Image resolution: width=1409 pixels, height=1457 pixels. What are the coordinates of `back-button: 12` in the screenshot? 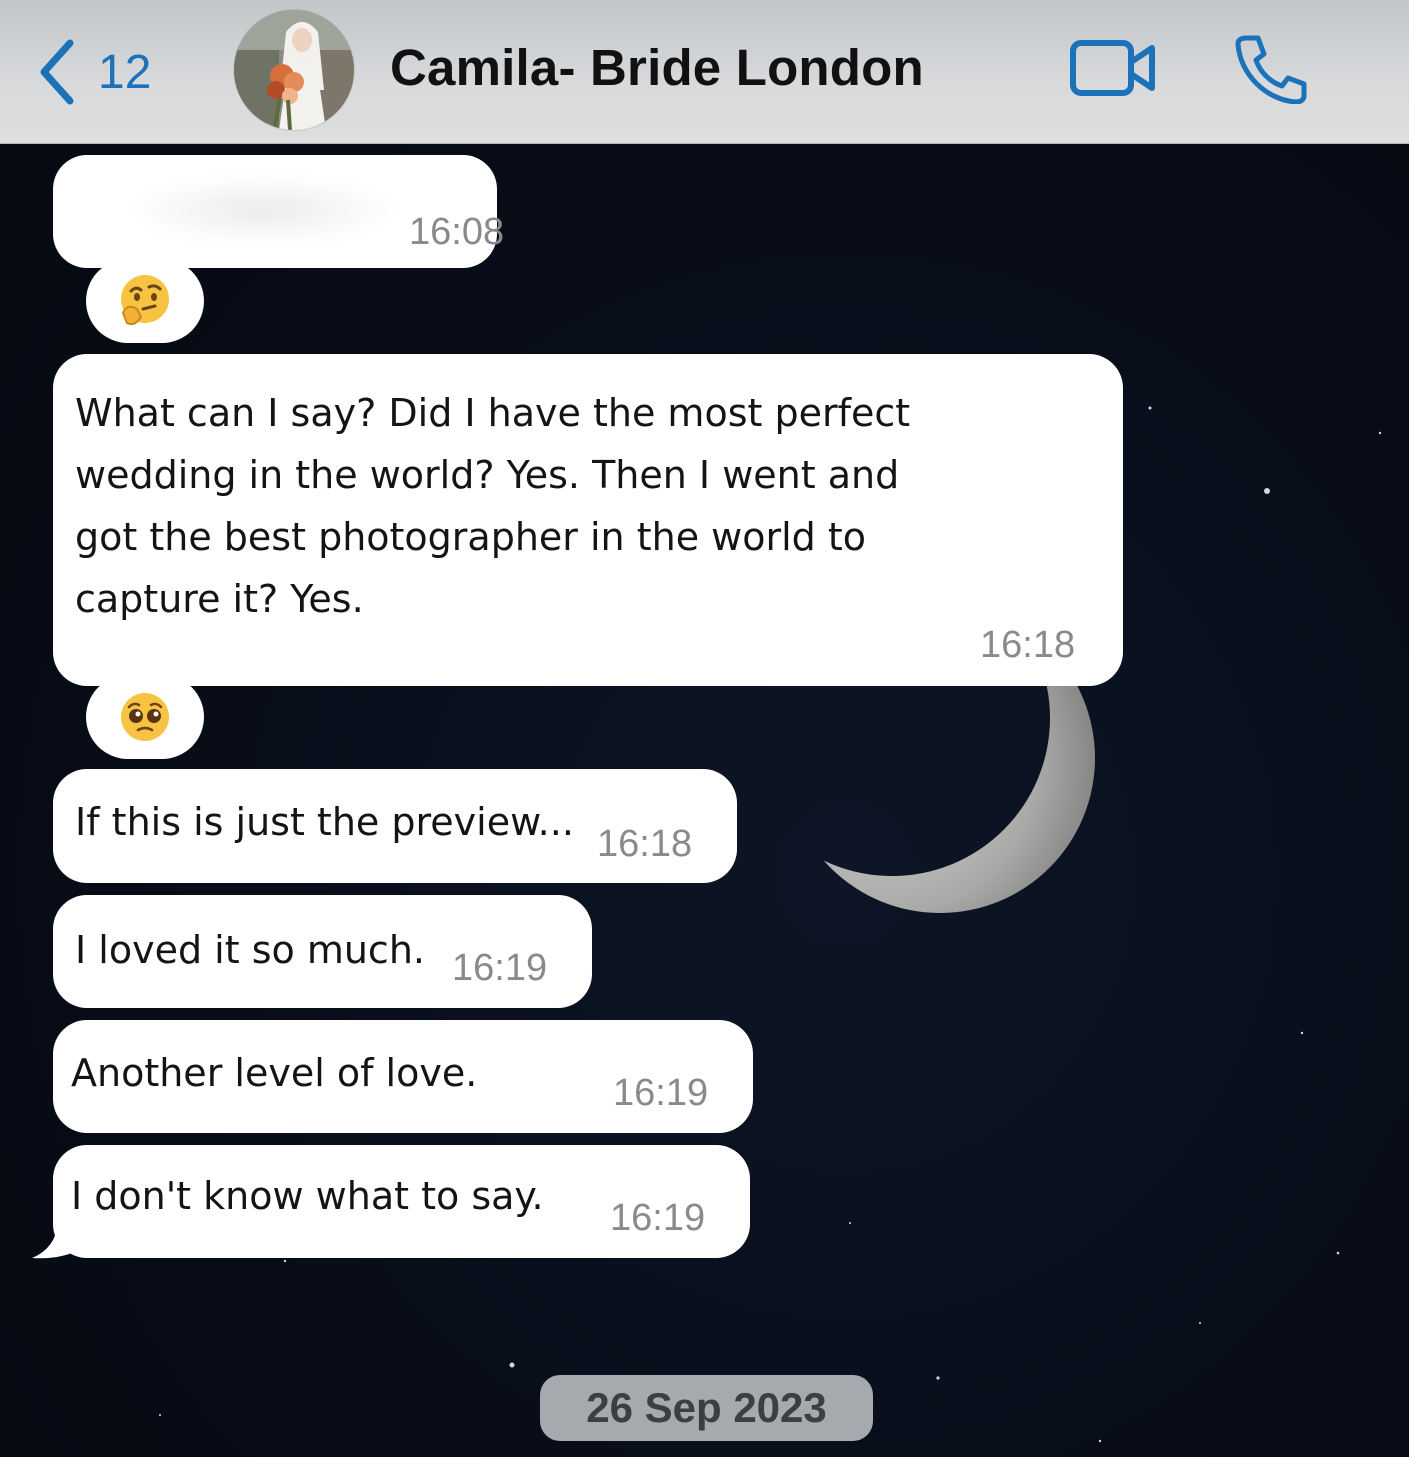 It's located at (93, 72).